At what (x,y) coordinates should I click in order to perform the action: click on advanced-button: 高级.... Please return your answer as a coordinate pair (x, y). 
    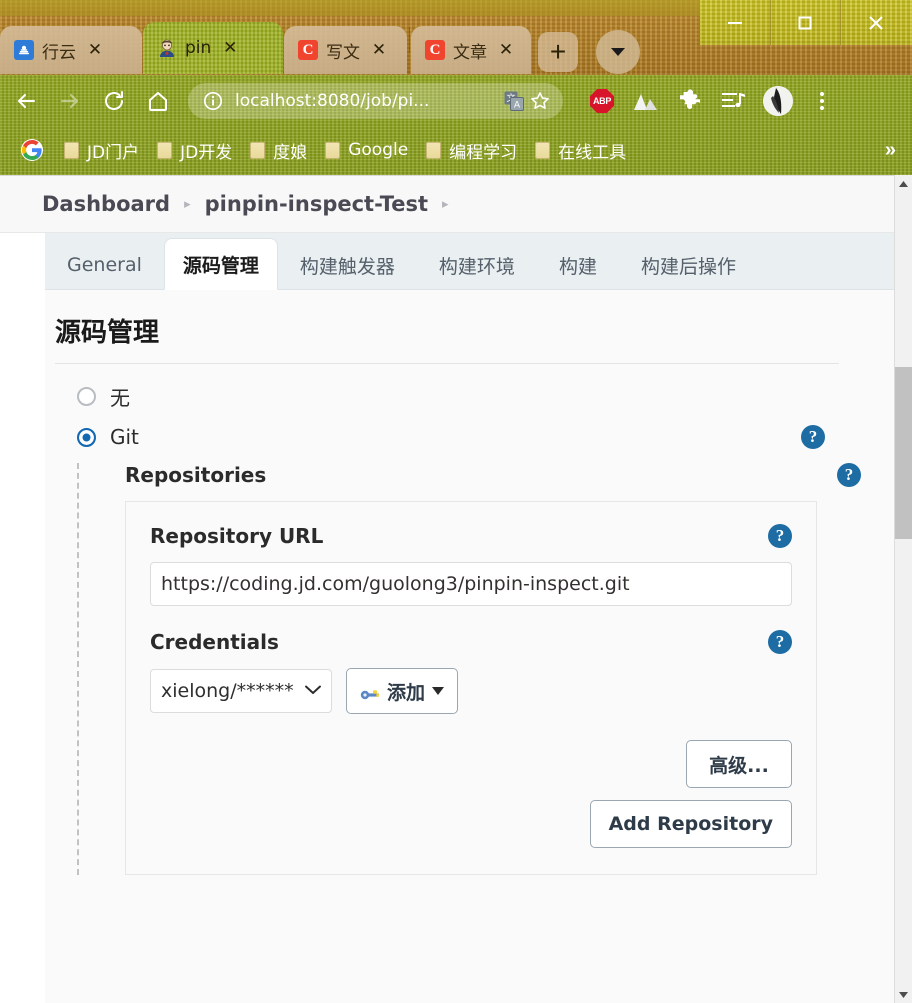
    Looking at the image, I should click on (739, 764).